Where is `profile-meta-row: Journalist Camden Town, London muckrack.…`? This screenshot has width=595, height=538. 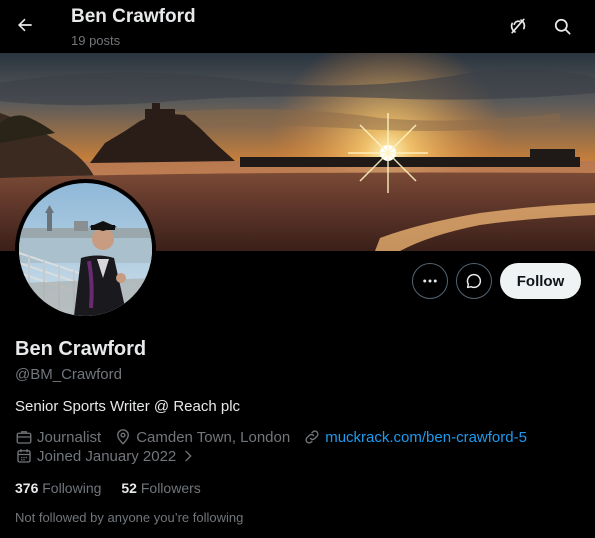
profile-meta-row: Journalist Camden Town, London muckrack.… is located at coordinates (277, 437).